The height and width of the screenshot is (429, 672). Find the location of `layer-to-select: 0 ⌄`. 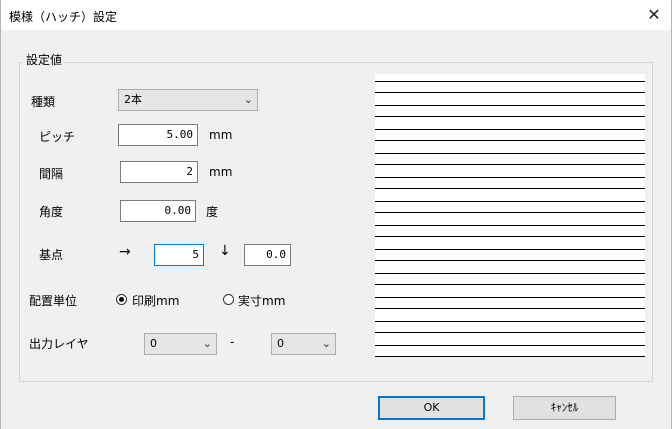

layer-to-select: 0 ⌄ is located at coordinates (303, 344).